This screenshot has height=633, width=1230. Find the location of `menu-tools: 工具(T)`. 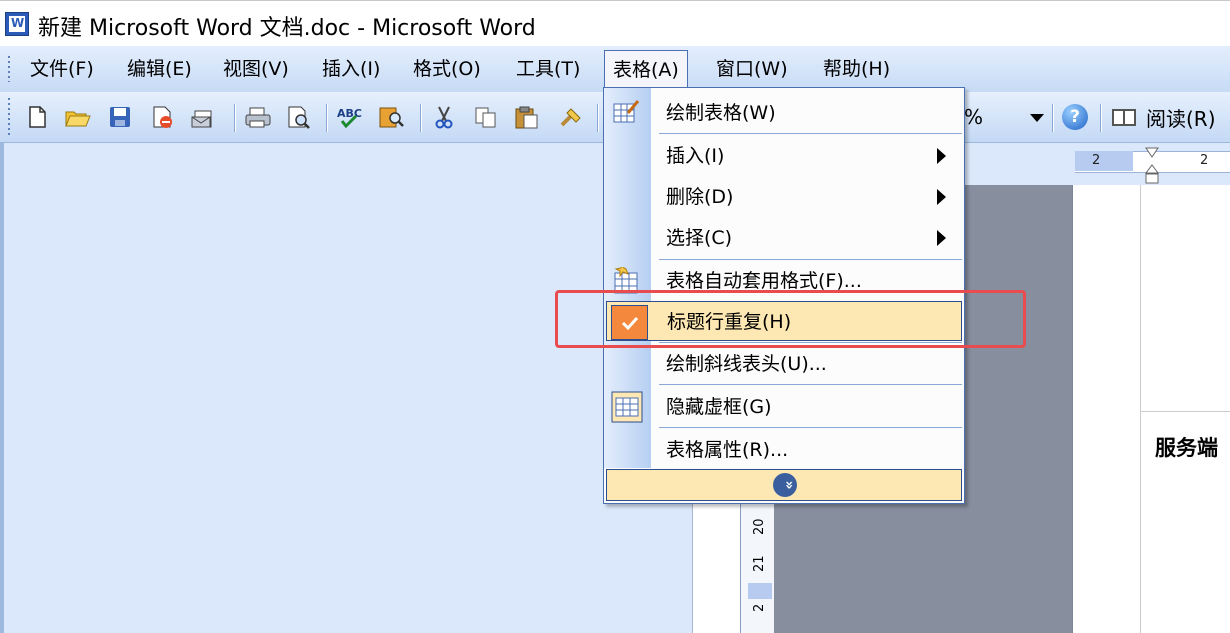

menu-tools: 工具(T) is located at coordinates (548, 69).